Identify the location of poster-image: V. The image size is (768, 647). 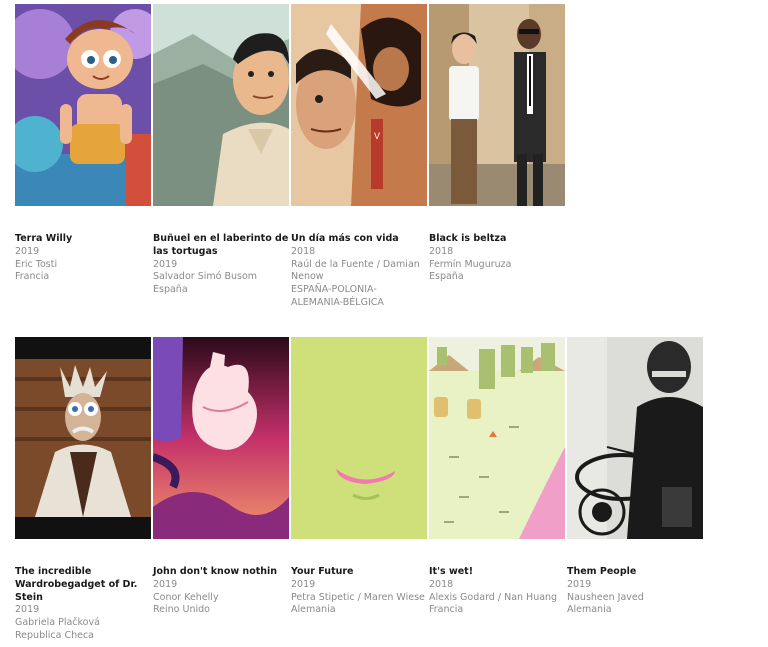
(359, 105).